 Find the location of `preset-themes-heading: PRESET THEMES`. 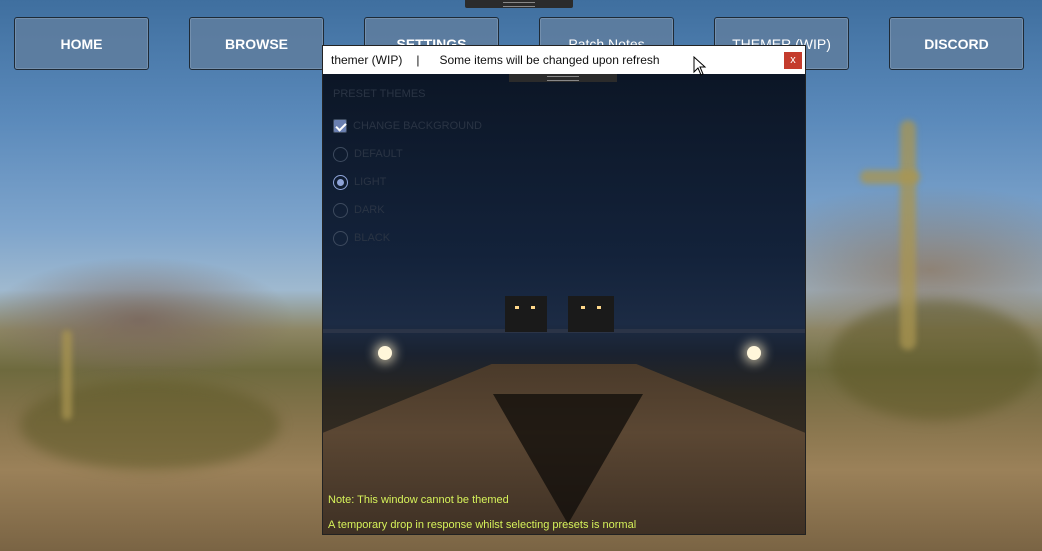

preset-themes-heading: PRESET THEMES is located at coordinates (379, 94).